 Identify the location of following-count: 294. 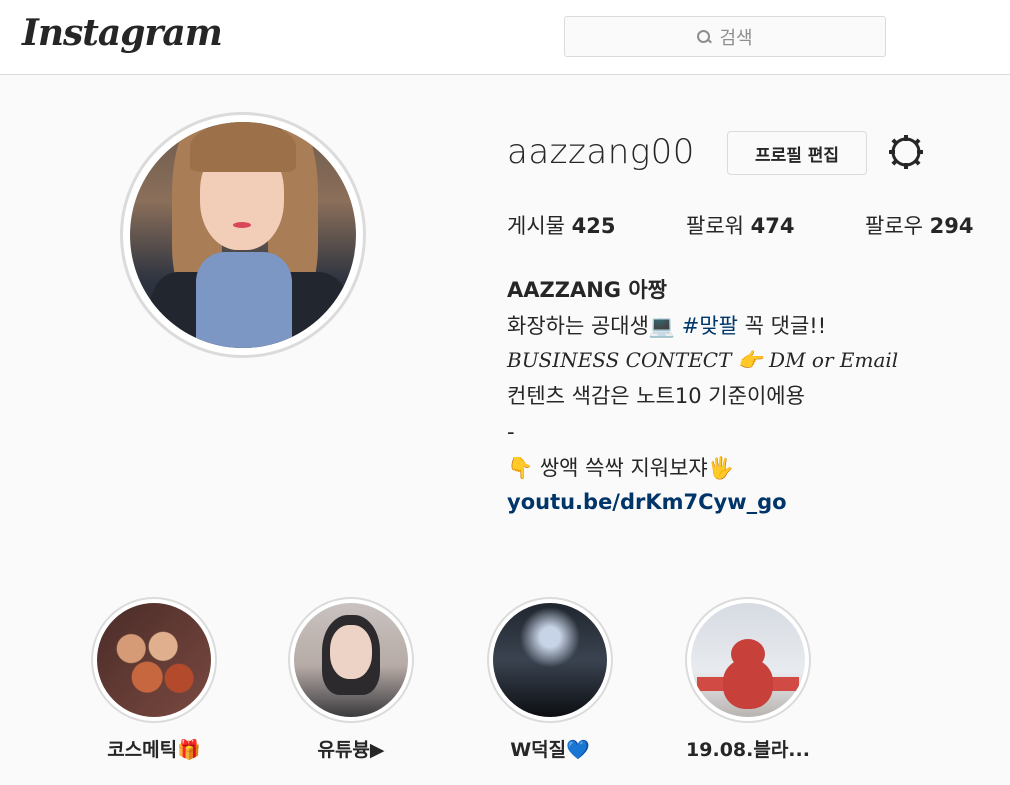
(952, 226).